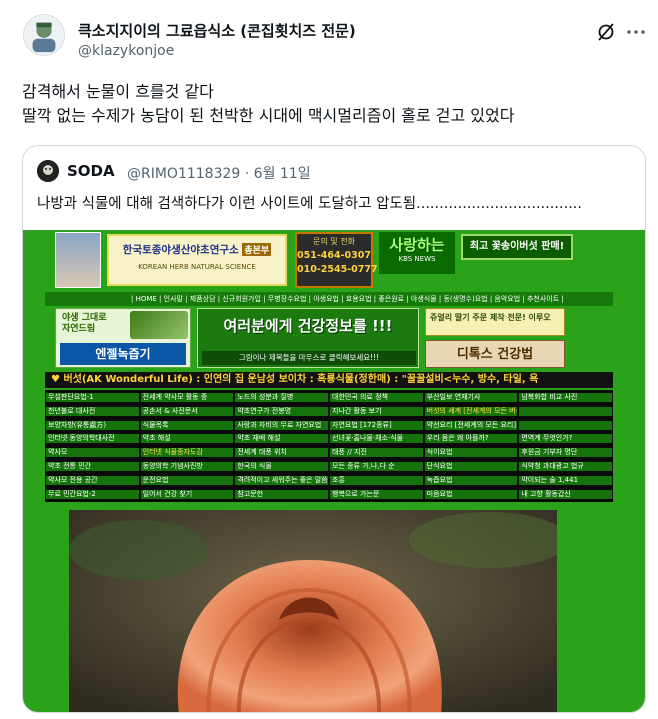 This screenshot has height=719, width=658. I want to click on site-link: 일어서 건강 찾기, so click(187, 494).